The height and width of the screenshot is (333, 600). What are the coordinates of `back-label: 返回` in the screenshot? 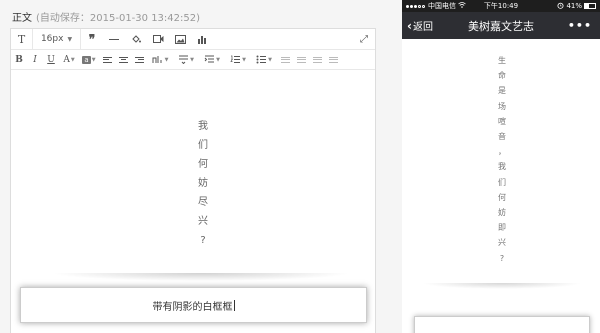 It's located at (422, 27).